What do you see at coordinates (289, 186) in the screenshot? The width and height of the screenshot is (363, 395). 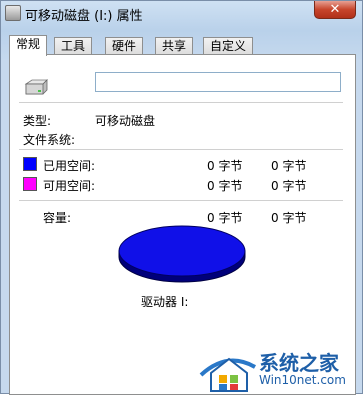 I see `free-space-size: 0 字节` at bounding box center [289, 186].